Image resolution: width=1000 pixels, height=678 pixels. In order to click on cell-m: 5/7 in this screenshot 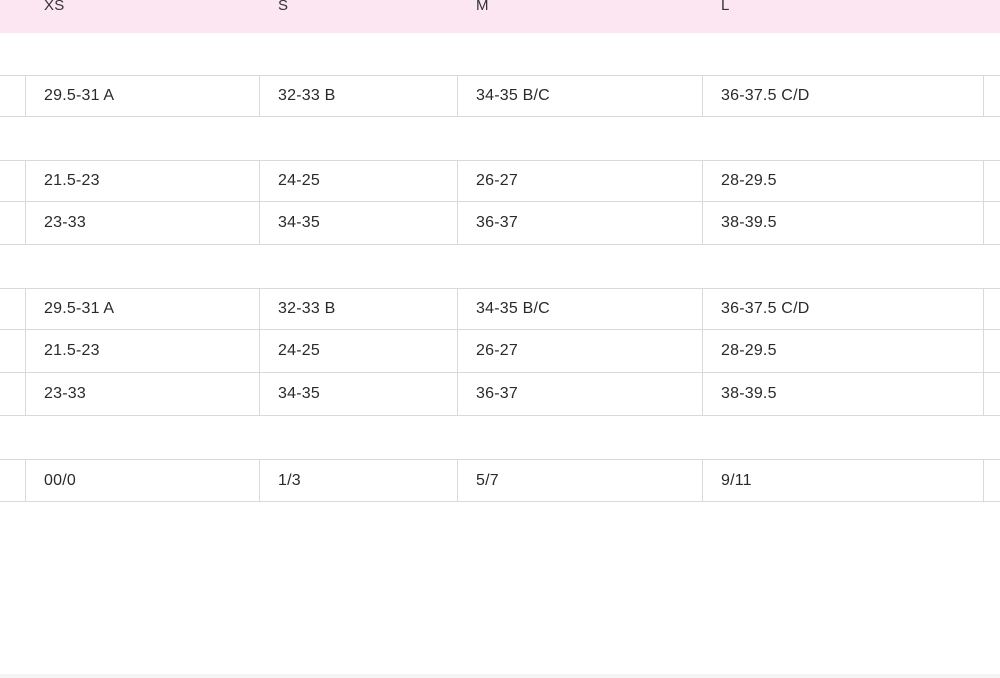, I will do `click(487, 480)`.